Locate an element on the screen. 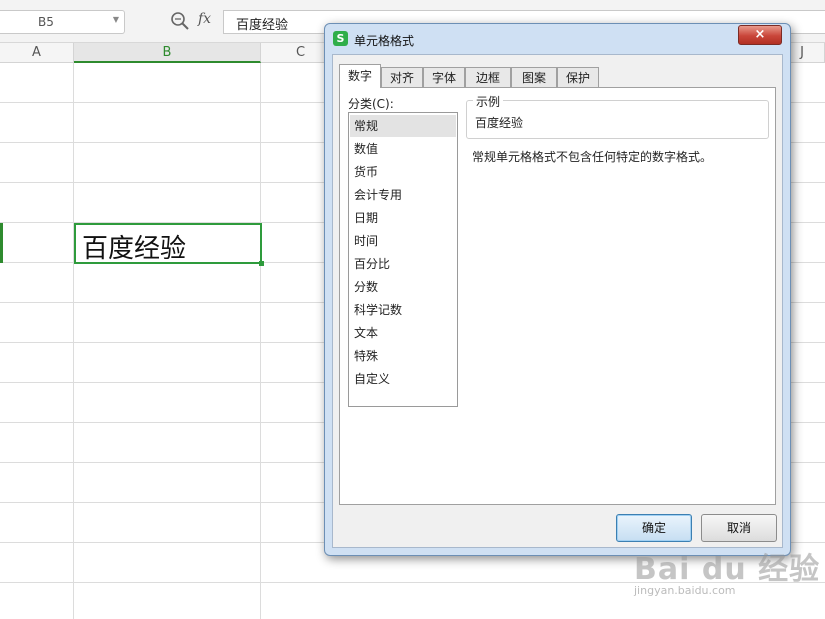  active-cell-b5: 百度经验 is located at coordinates (168, 243).